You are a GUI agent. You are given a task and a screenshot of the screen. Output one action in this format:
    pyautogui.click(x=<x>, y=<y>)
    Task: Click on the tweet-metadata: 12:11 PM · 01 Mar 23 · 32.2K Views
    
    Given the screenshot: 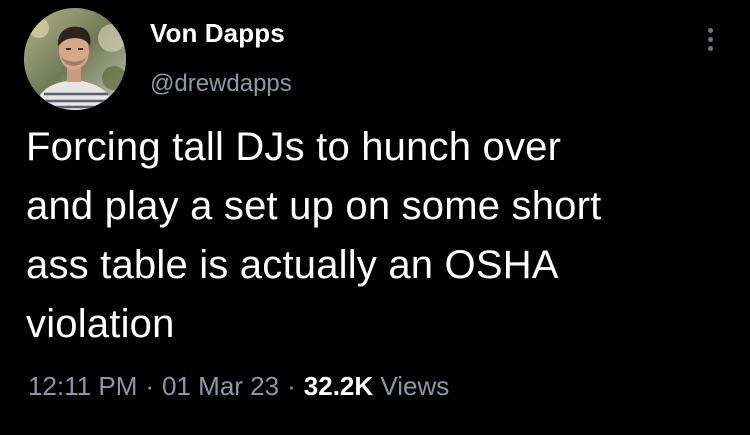 What is the action you would take?
    pyautogui.click(x=238, y=386)
    